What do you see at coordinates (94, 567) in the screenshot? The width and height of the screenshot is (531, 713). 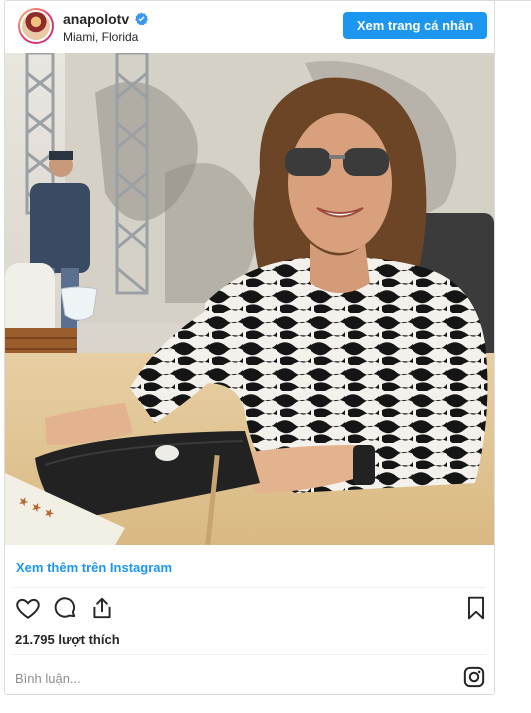 I see `view-more-on-instagram-link: Xem thêm trên Instagram` at bounding box center [94, 567].